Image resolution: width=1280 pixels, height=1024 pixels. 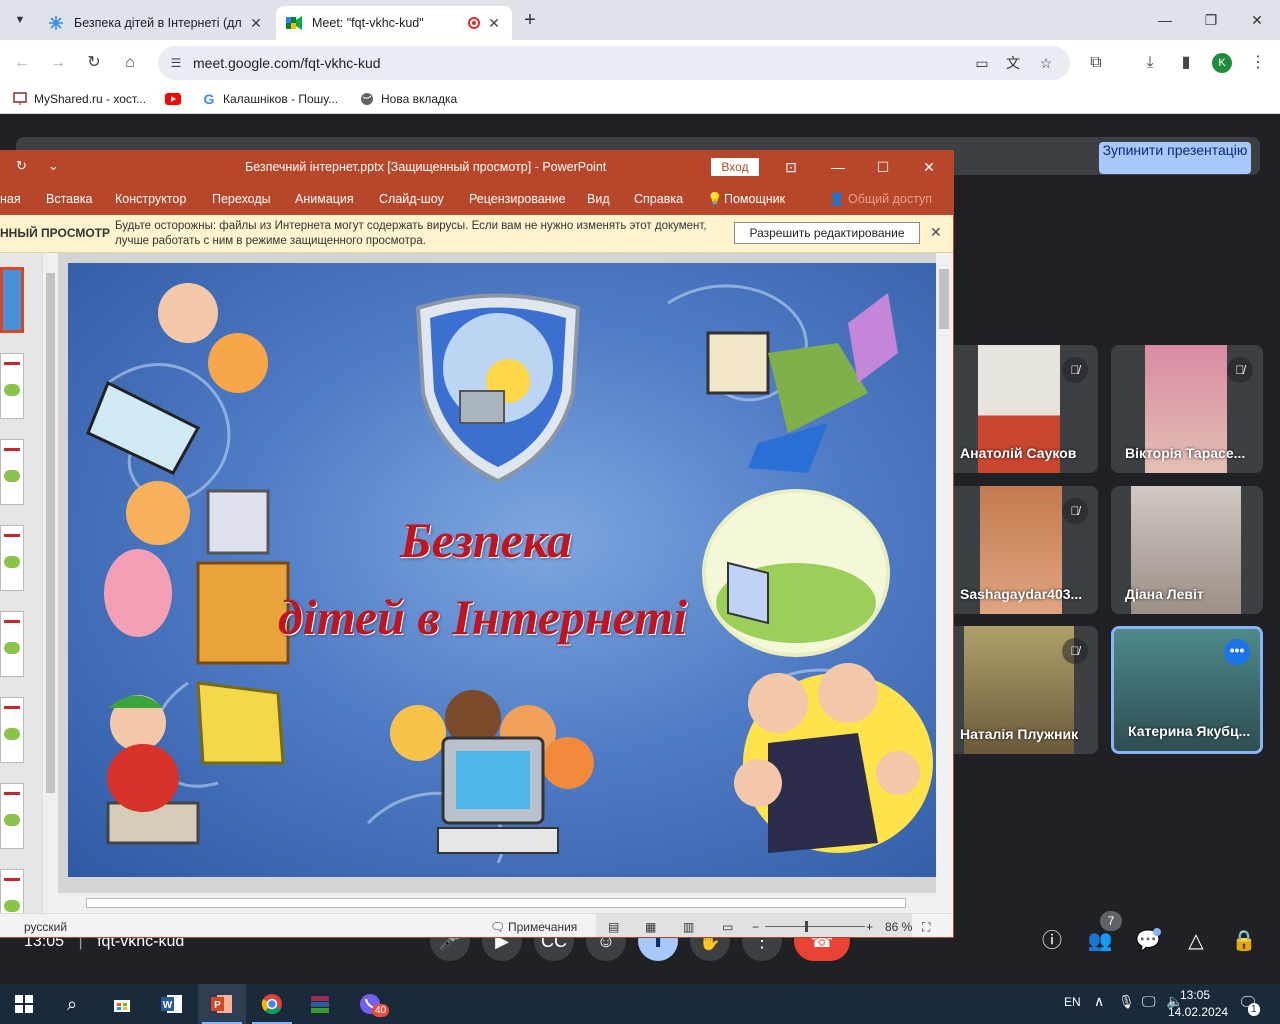 What do you see at coordinates (58, 63) in the screenshot?
I see `forward-icon: →` at bounding box center [58, 63].